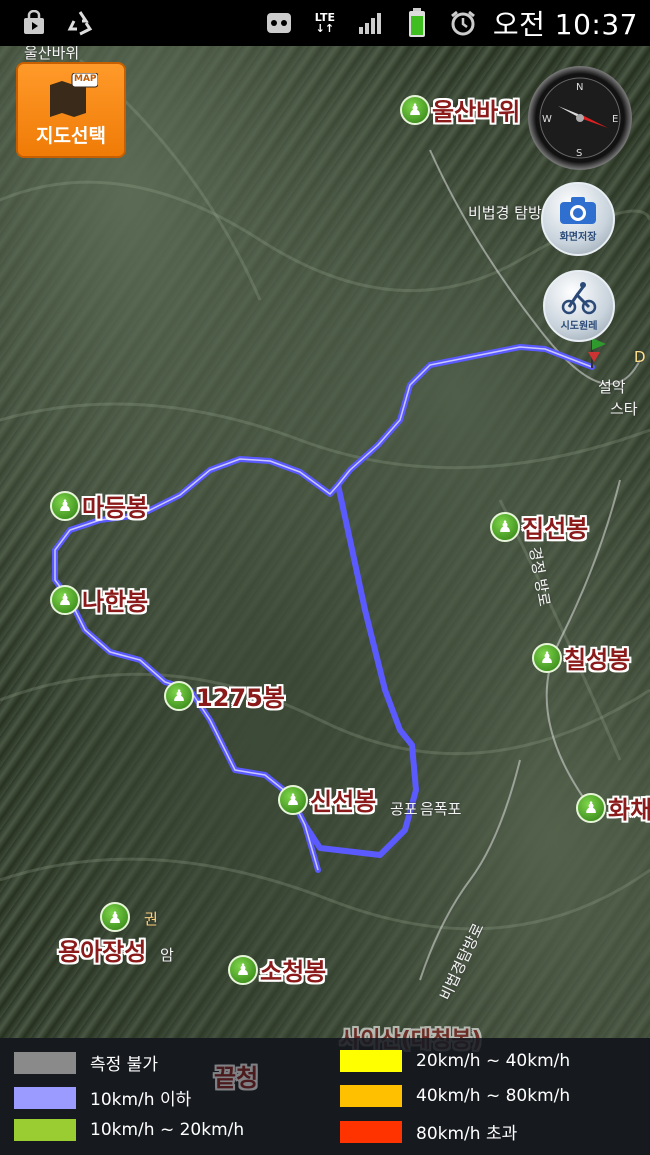  Describe the element at coordinates (279, 23) in the screenshot. I see `voicemail-icon` at that location.